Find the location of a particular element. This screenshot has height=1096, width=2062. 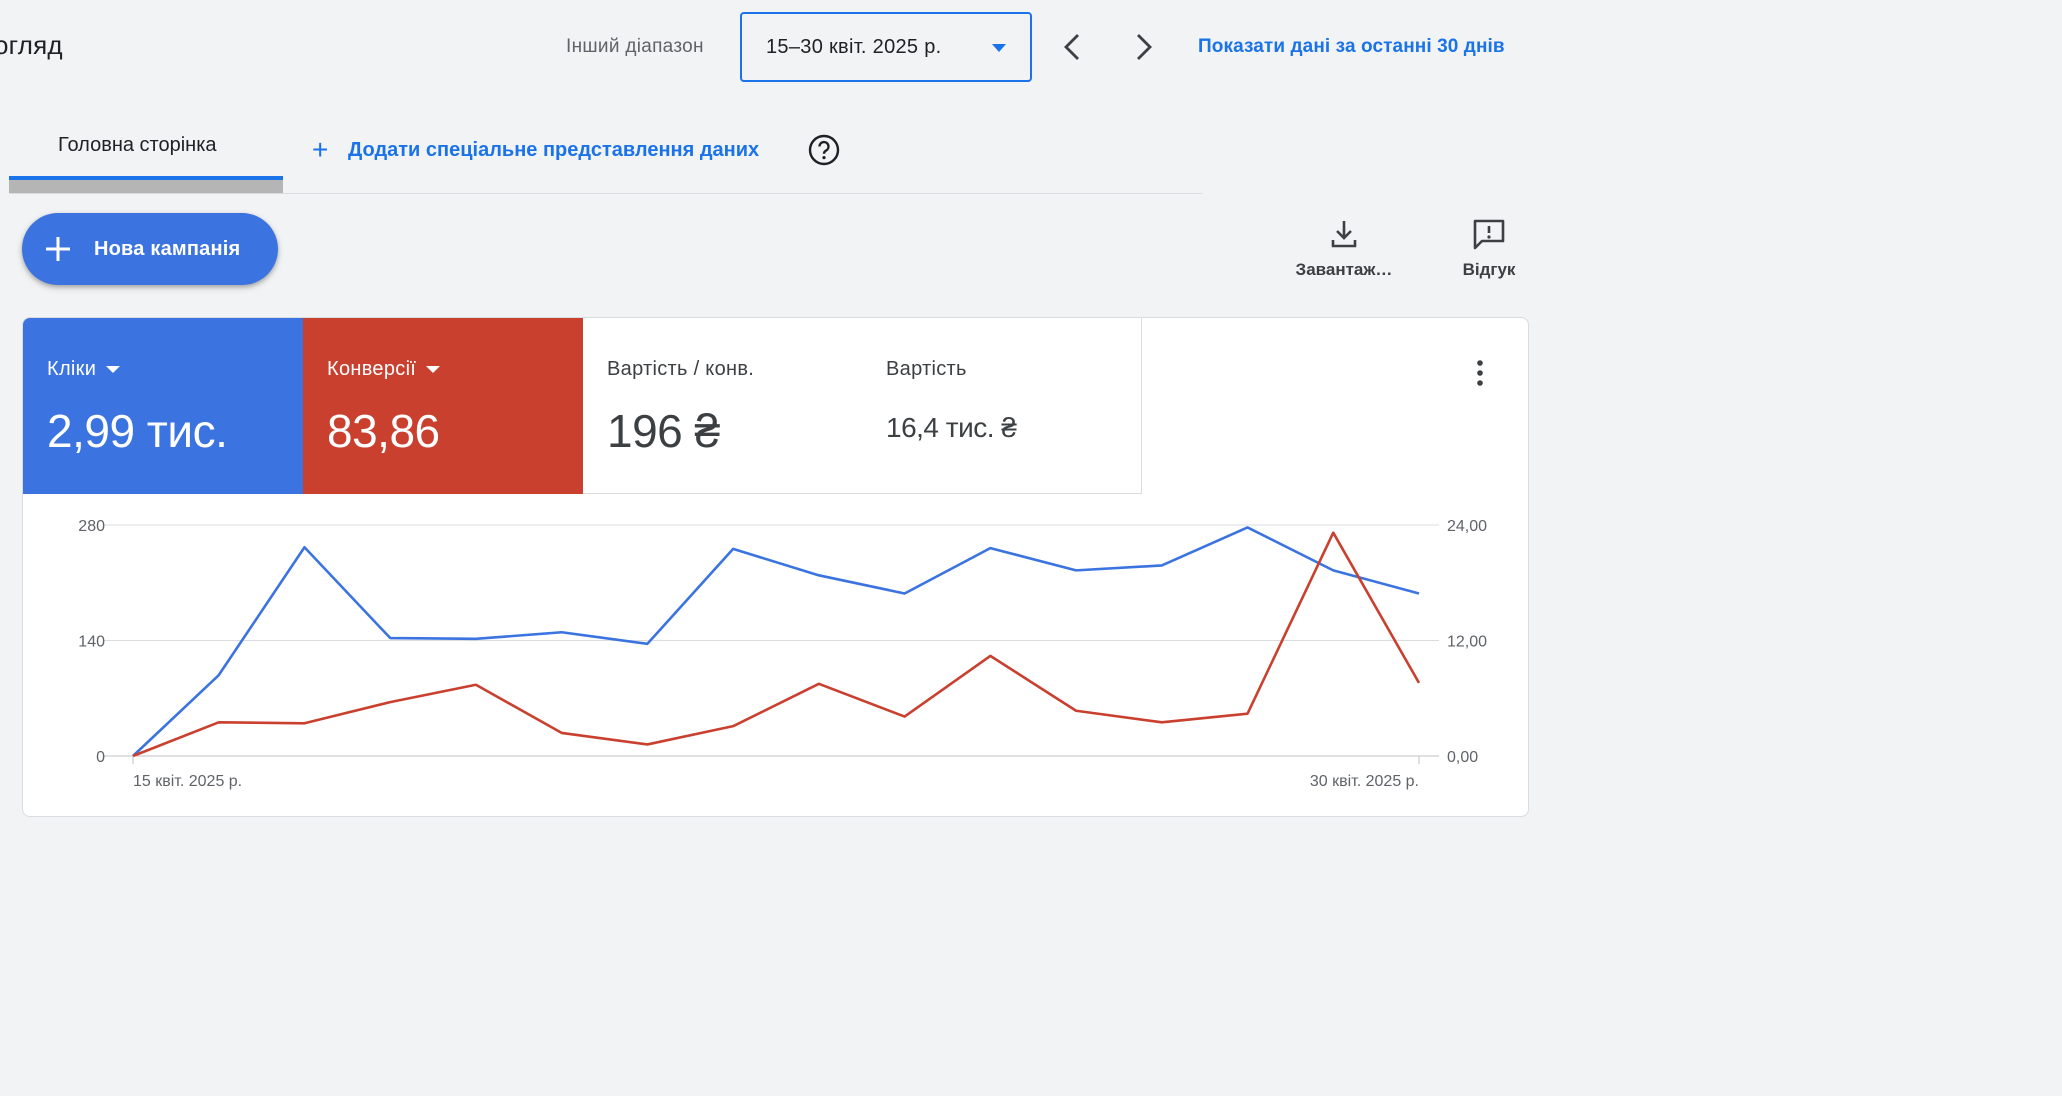

right-axis-tick-label: 12,00 is located at coordinates (1467, 642).